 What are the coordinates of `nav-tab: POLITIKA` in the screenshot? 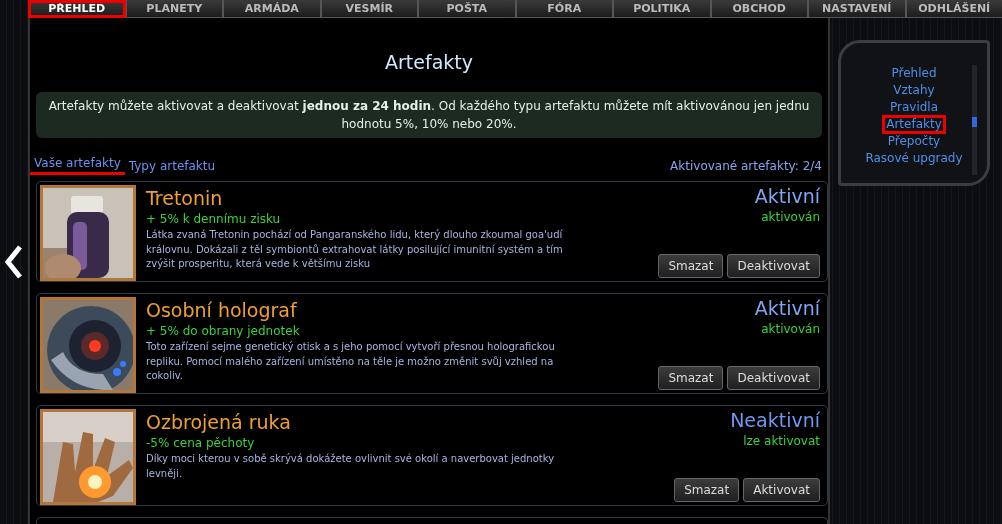 It's located at (662, 9).